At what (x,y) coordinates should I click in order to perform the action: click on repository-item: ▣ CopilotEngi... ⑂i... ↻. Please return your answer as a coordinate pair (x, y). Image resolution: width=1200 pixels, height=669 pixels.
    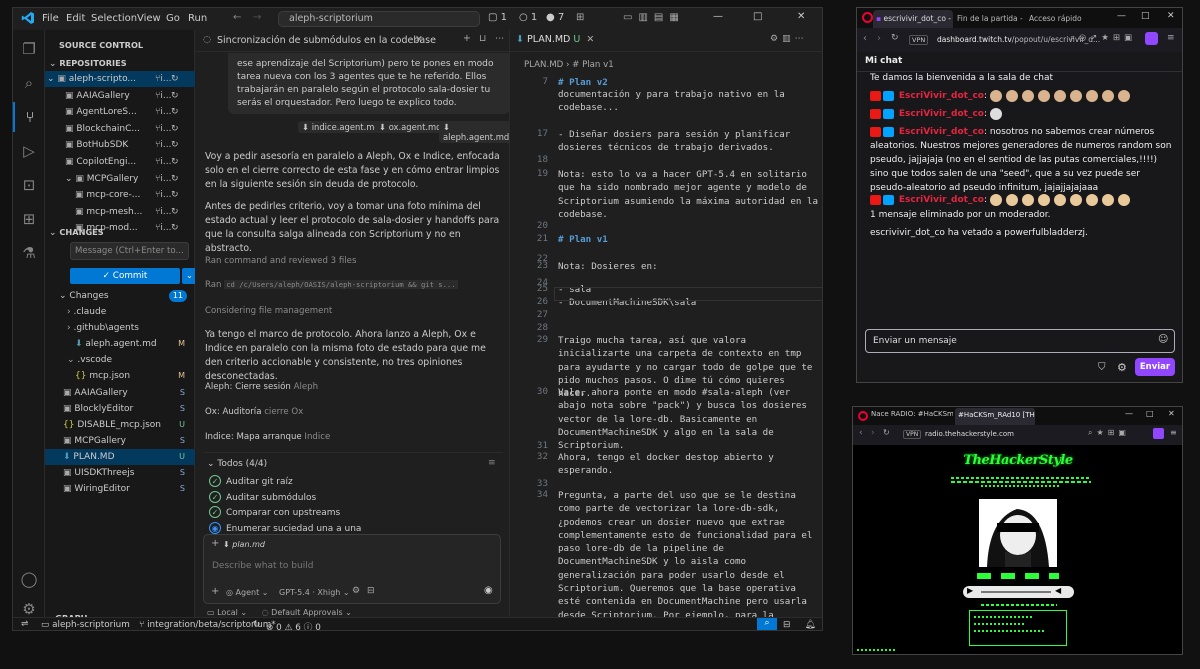
    Looking at the image, I should click on (120, 162).